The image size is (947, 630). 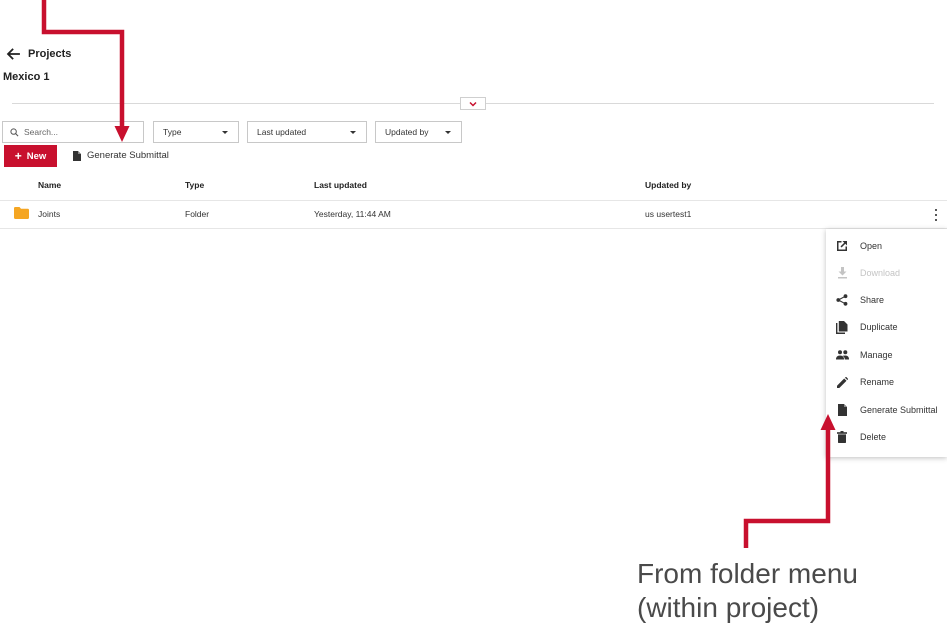 I want to click on trash-icon, so click(x=842, y=437).